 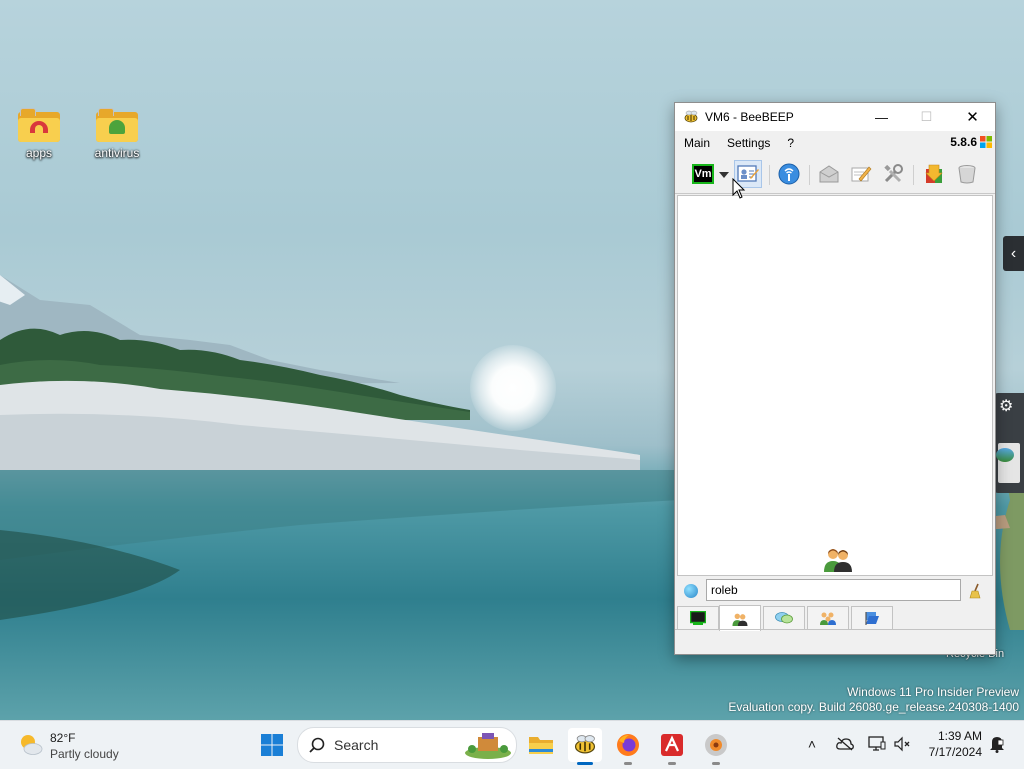 I want to click on write-note-button, so click(x=861, y=174).